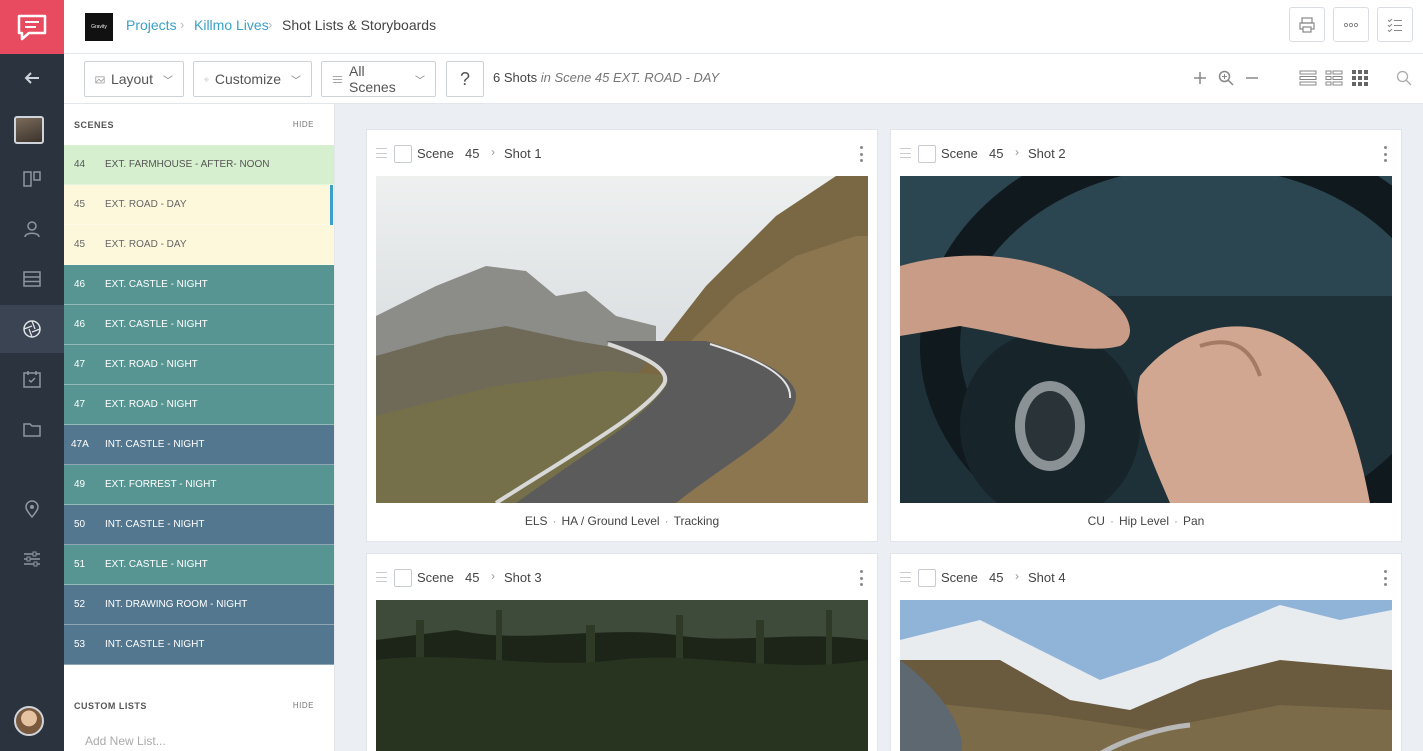  Describe the element at coordinates (32, 27) in the screenshot. I see `chat-logo-icon` at that location.